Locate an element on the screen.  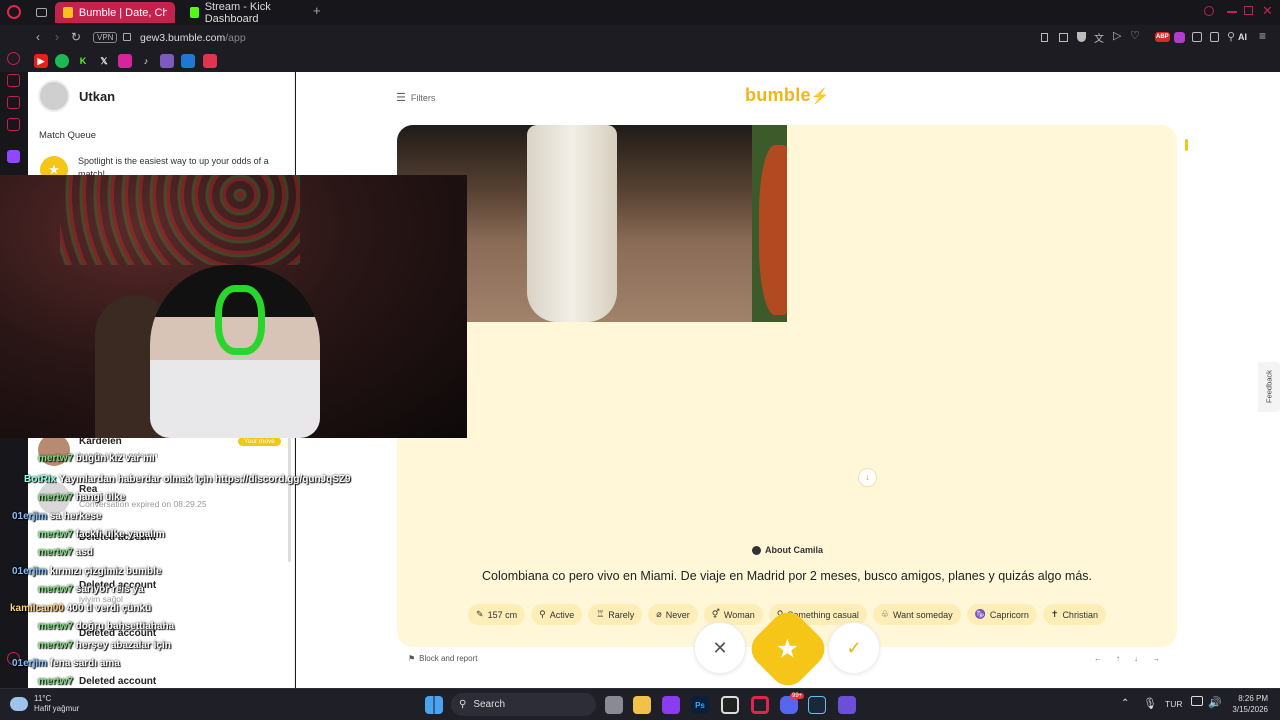
opera-taskbar-icon is located at coordinates (760, 705).